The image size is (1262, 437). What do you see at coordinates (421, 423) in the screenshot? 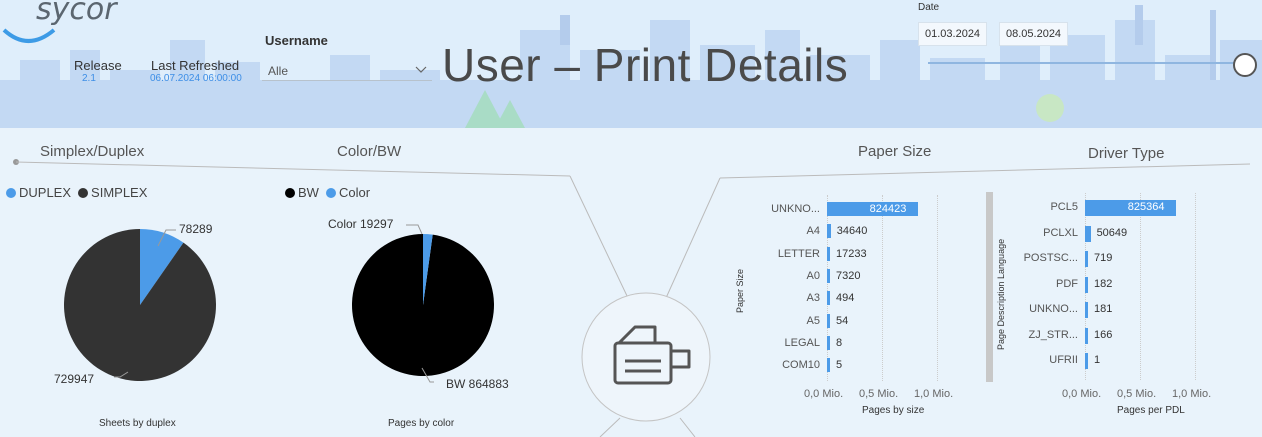
I see `color-caption: Pages by color` at bounding box center [421, 423].